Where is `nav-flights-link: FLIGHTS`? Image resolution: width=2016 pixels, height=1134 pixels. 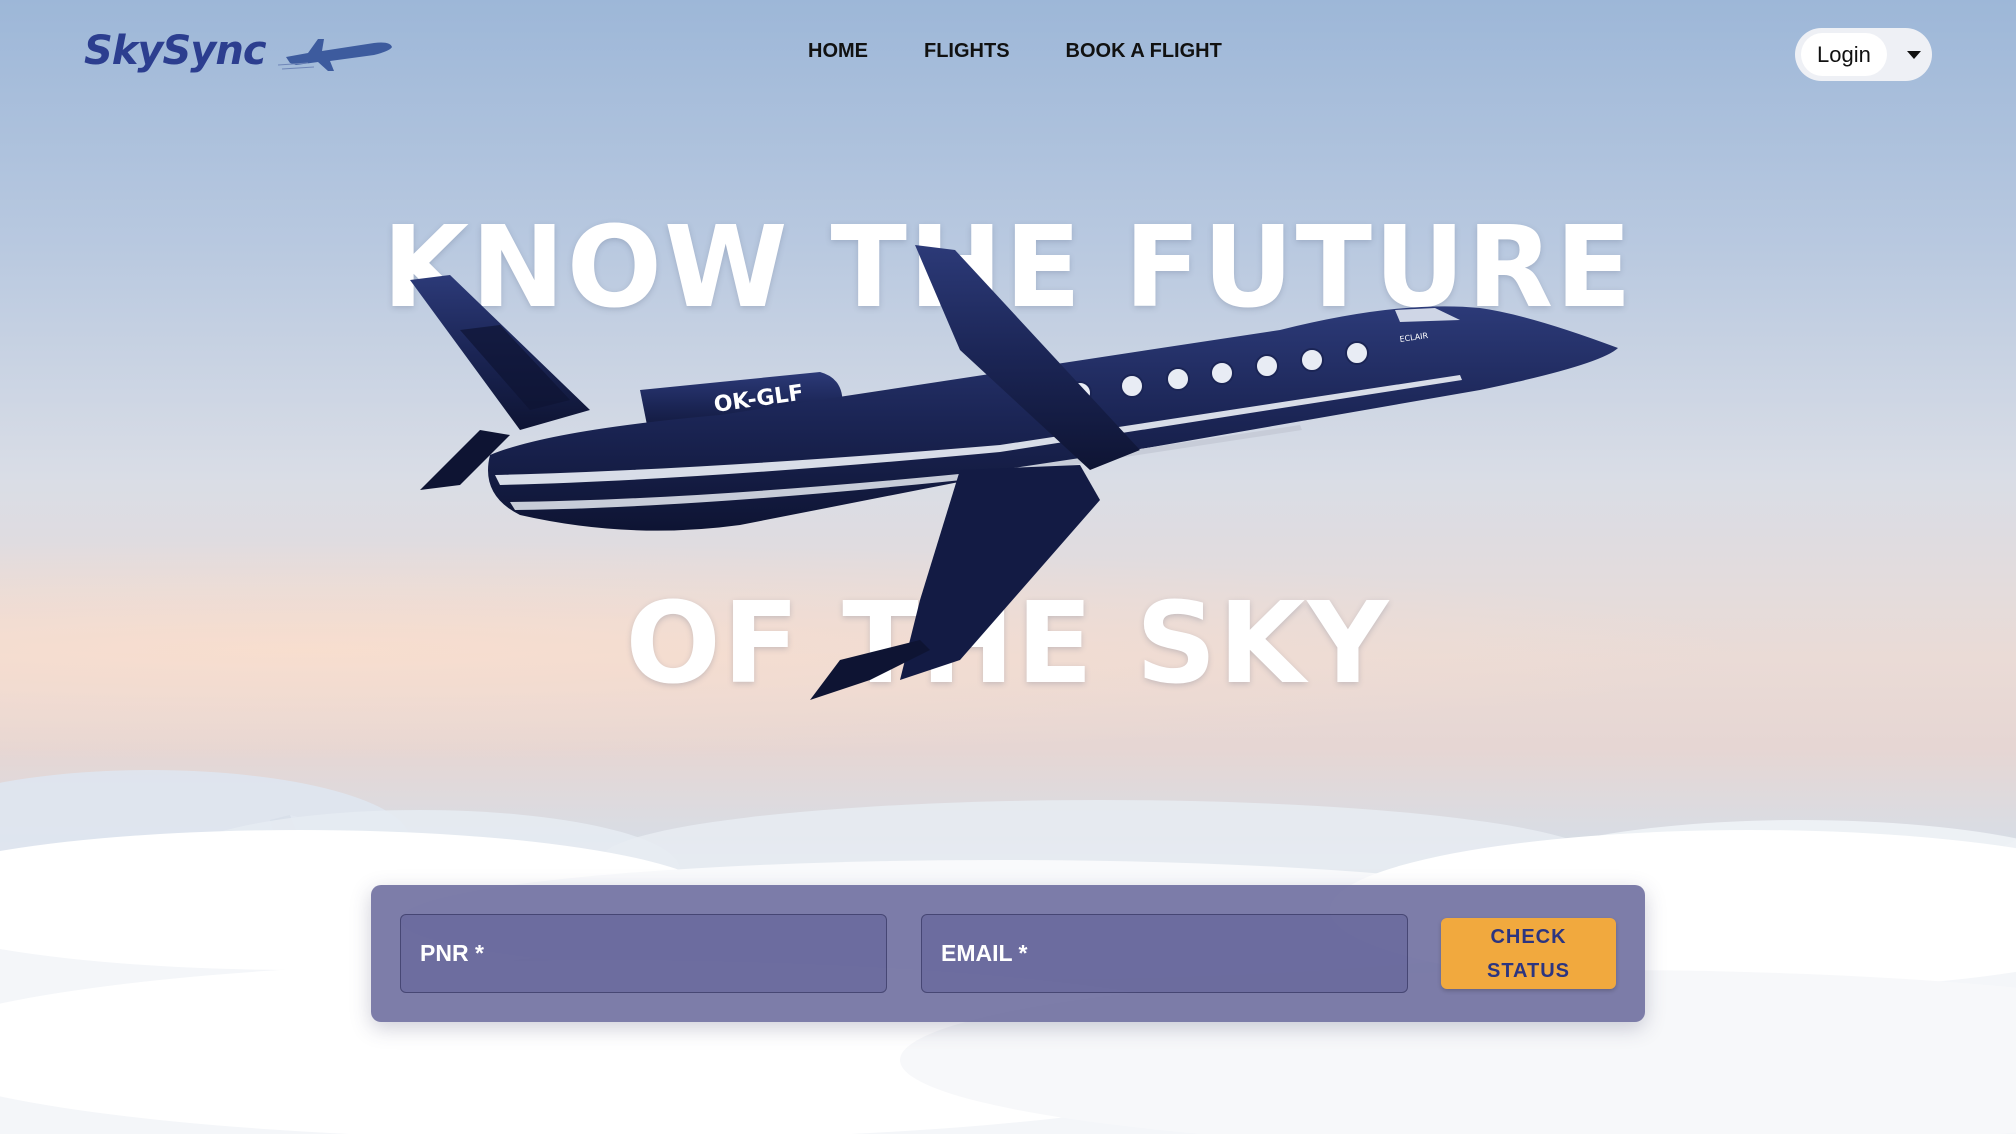
nav-flights-link: FLIGHTS is located at coordinates (967, 51).